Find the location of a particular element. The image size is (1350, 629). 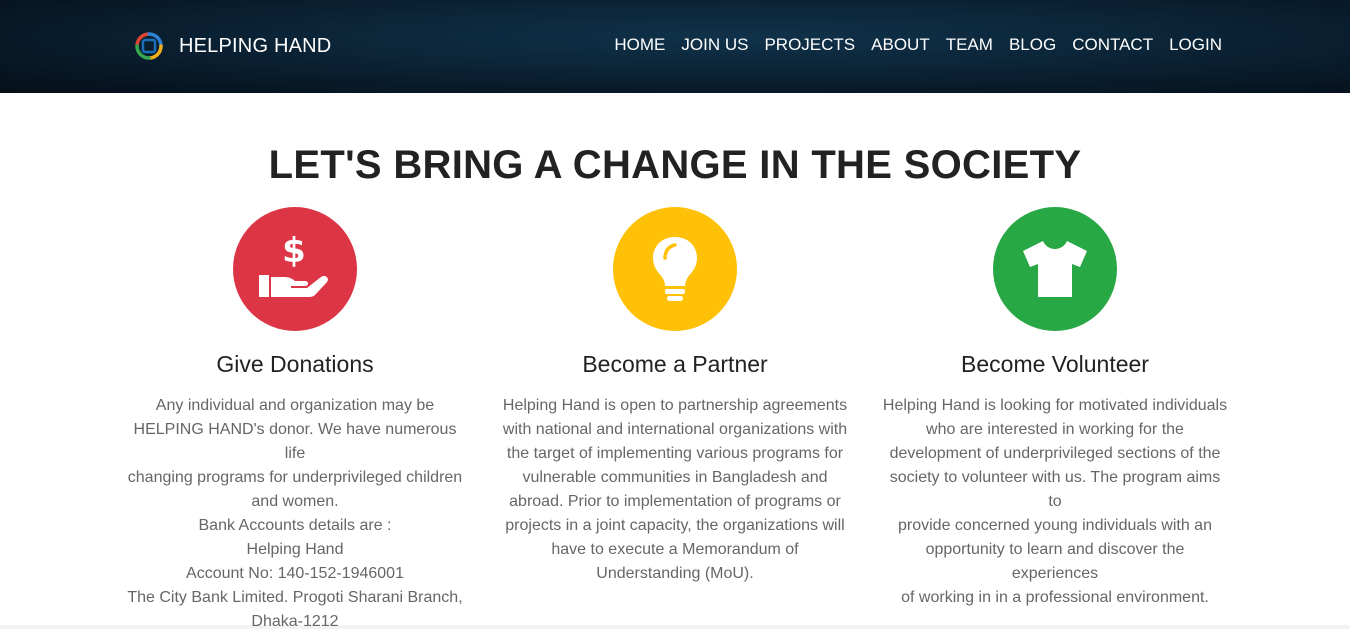

donation-hand-icon: $ is located at coordinates (293, 264).